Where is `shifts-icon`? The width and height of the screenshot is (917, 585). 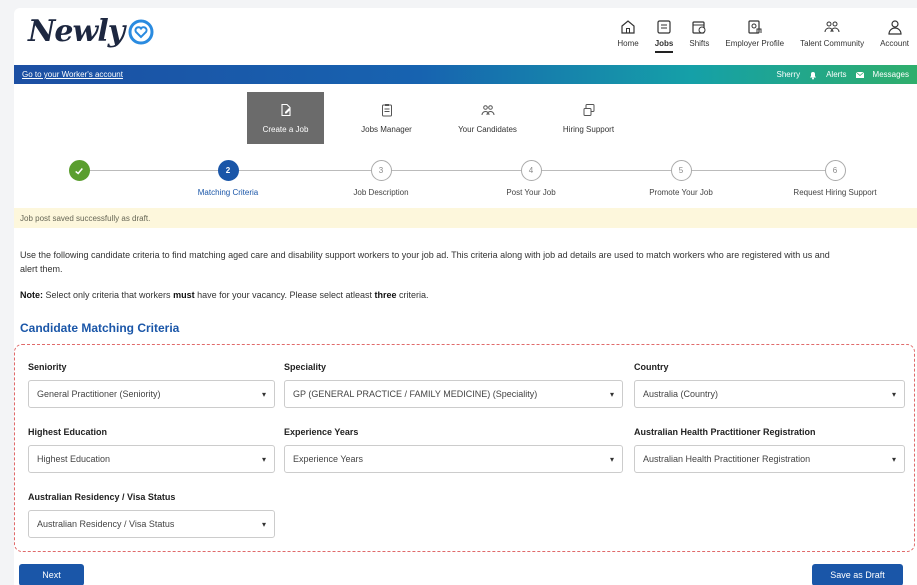 shifts-icon is located at coordinates (699, 27).